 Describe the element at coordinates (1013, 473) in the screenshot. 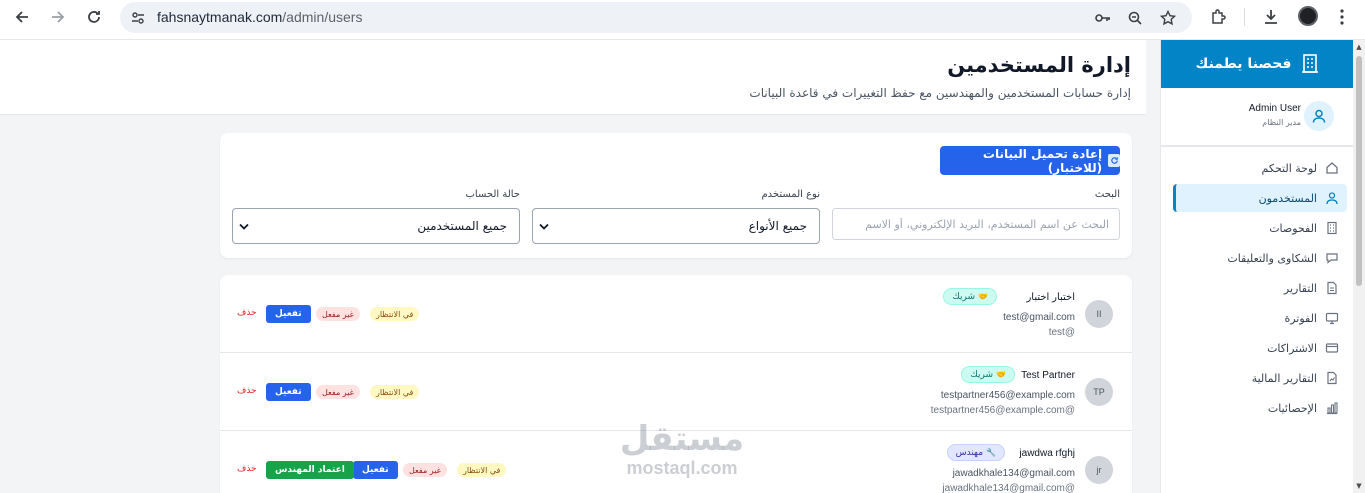

I see `user-email: jawadkhale134@gmail.com` at that location.